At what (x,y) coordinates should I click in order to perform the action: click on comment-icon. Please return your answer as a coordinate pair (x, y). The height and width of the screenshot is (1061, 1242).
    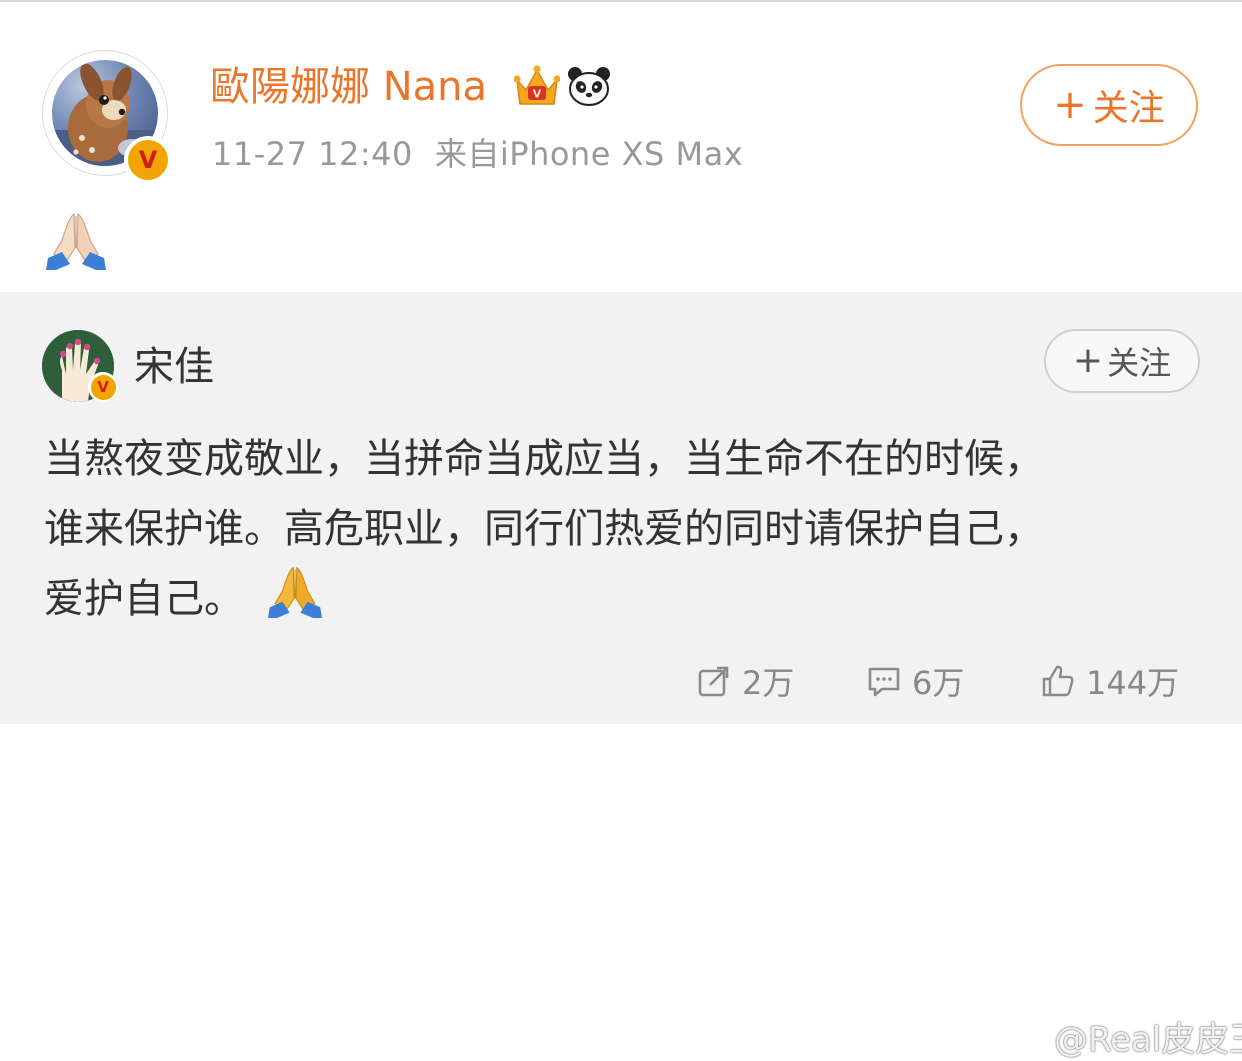
    Looking at the image, I should click on (884, 682).